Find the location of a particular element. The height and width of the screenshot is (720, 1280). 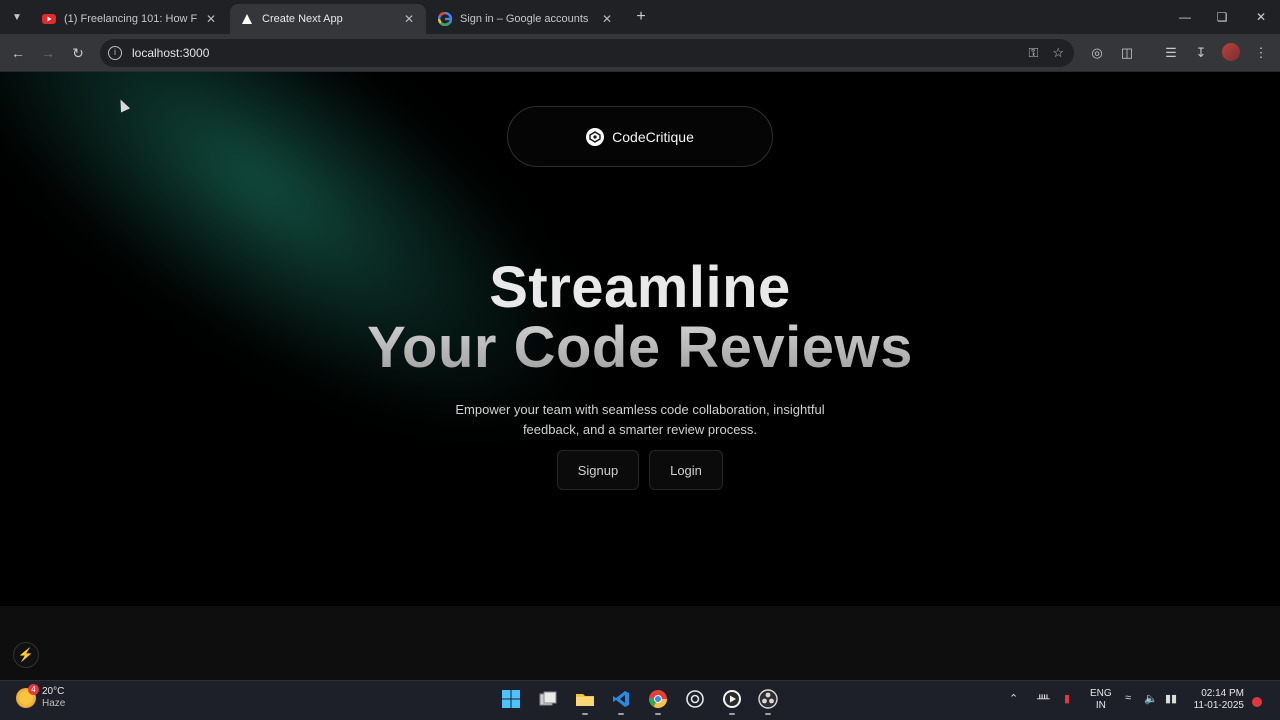

google-icon is located at coordinates (445, 19).